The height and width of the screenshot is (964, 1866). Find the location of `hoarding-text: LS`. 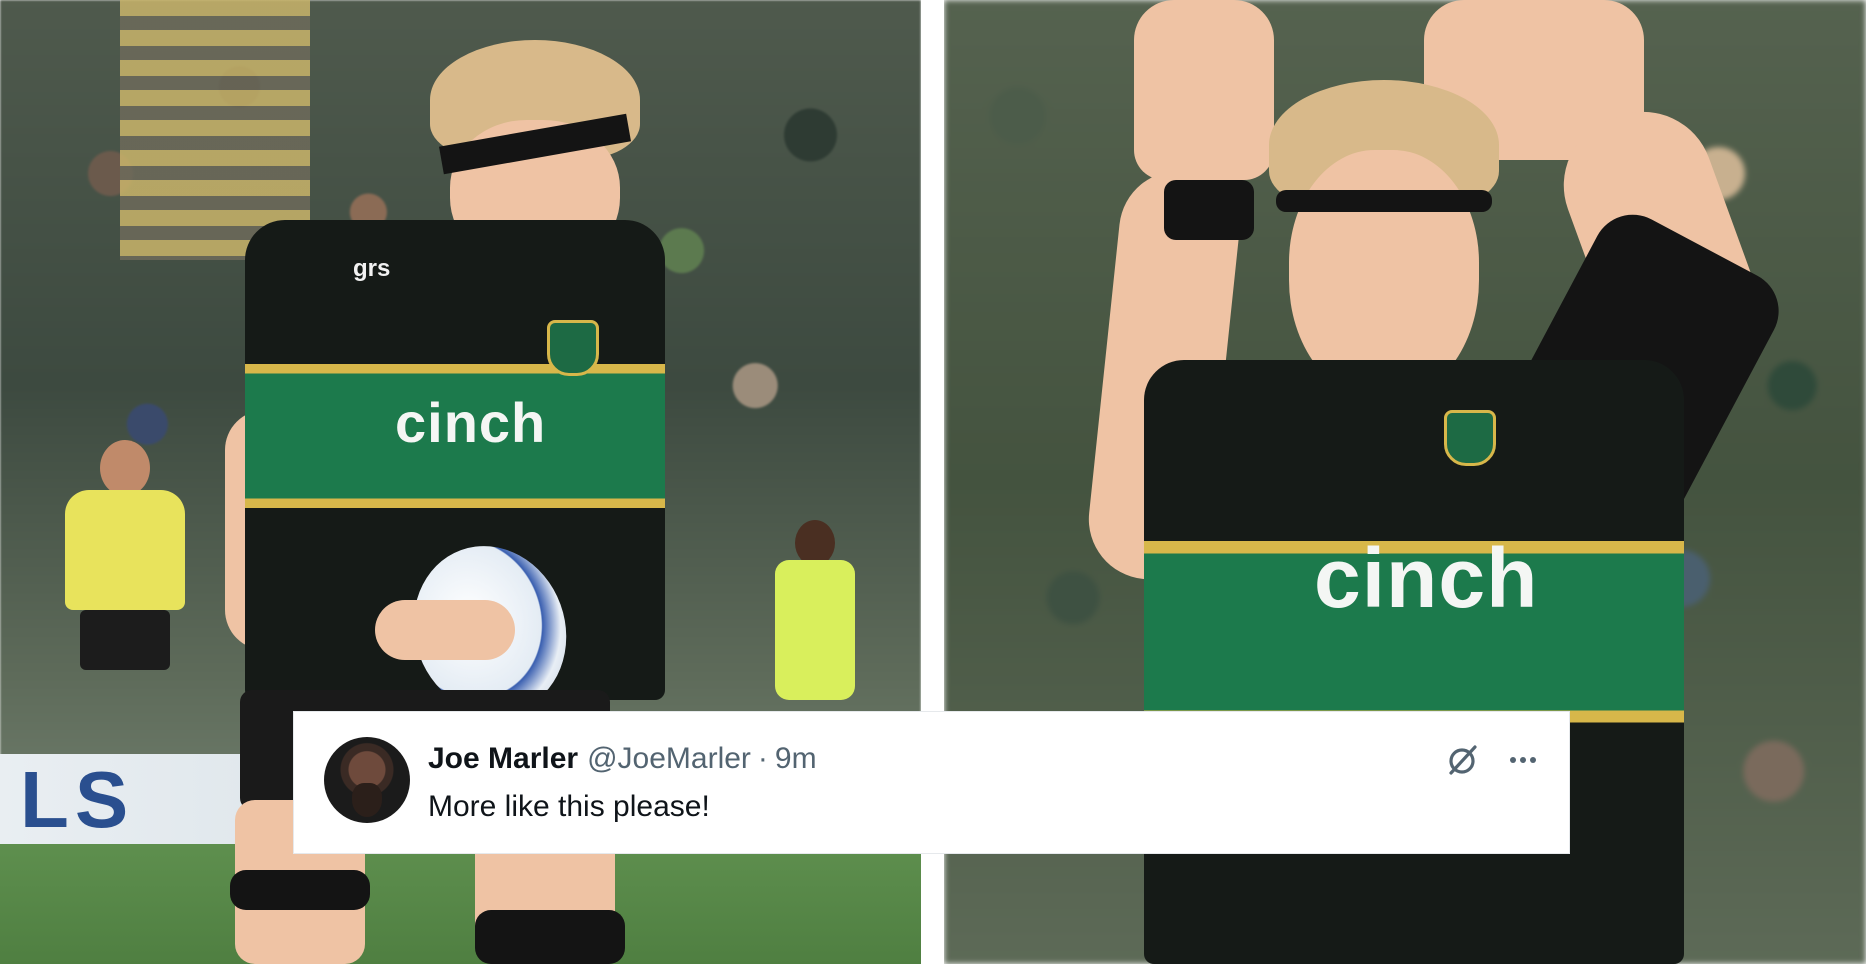

hoarding-text: LS is located at coordinates (77, 799).